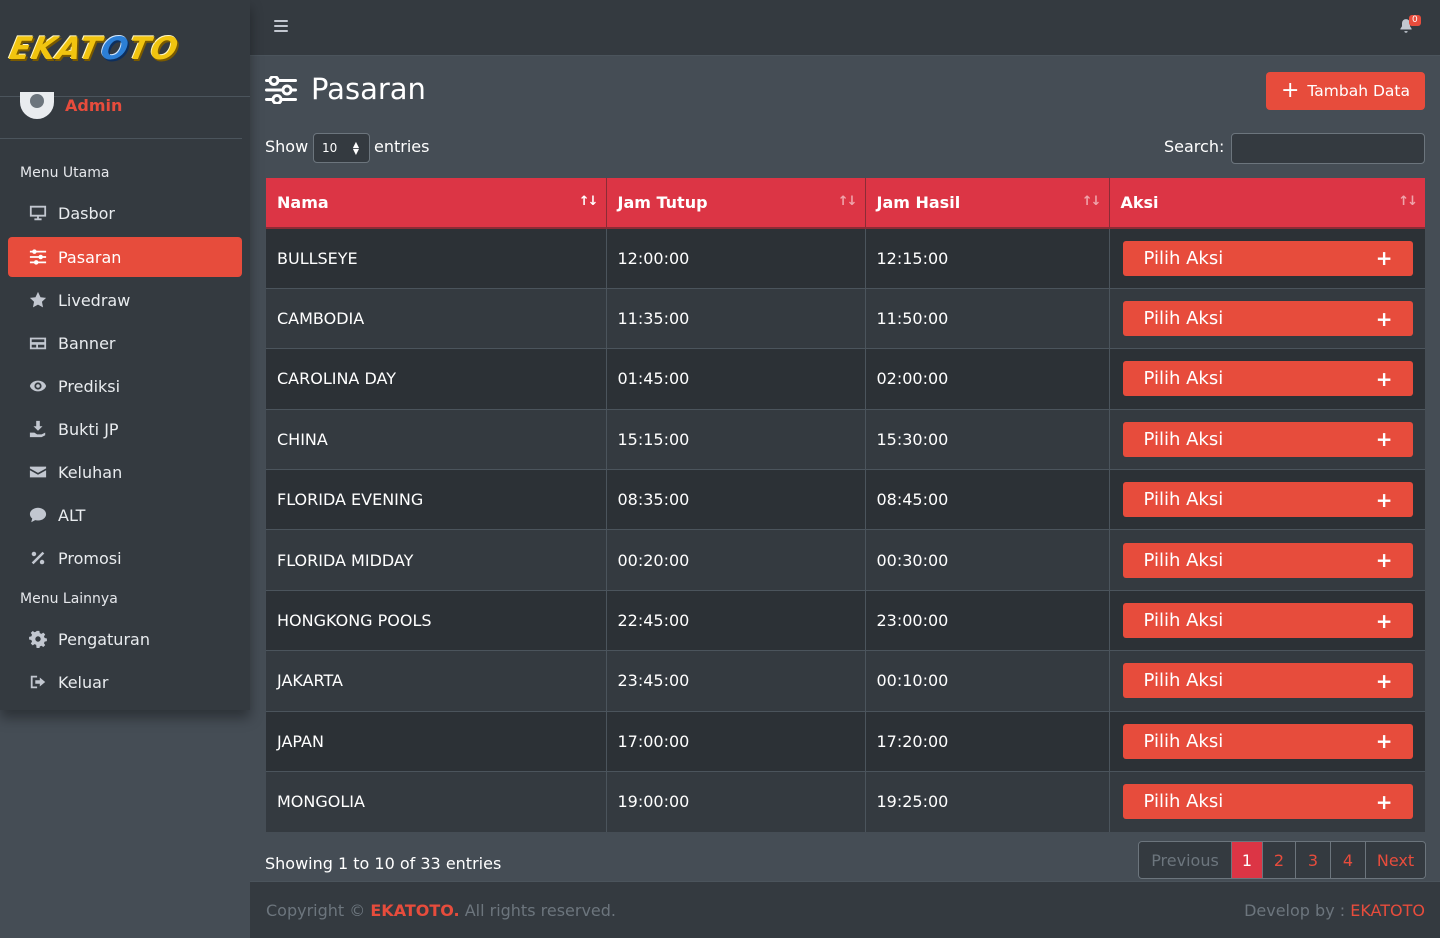  I want to click on sidebar-item-label: Keluhan, so click(90, 472).